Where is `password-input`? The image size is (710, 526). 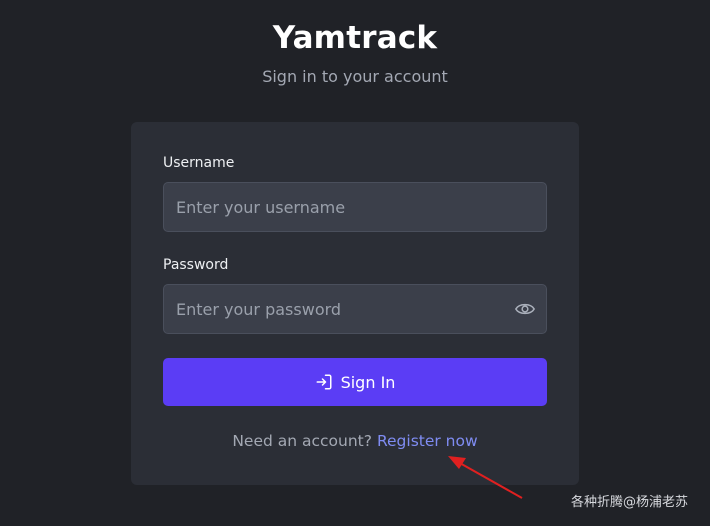 password-input is located at coordinates (355, 309).